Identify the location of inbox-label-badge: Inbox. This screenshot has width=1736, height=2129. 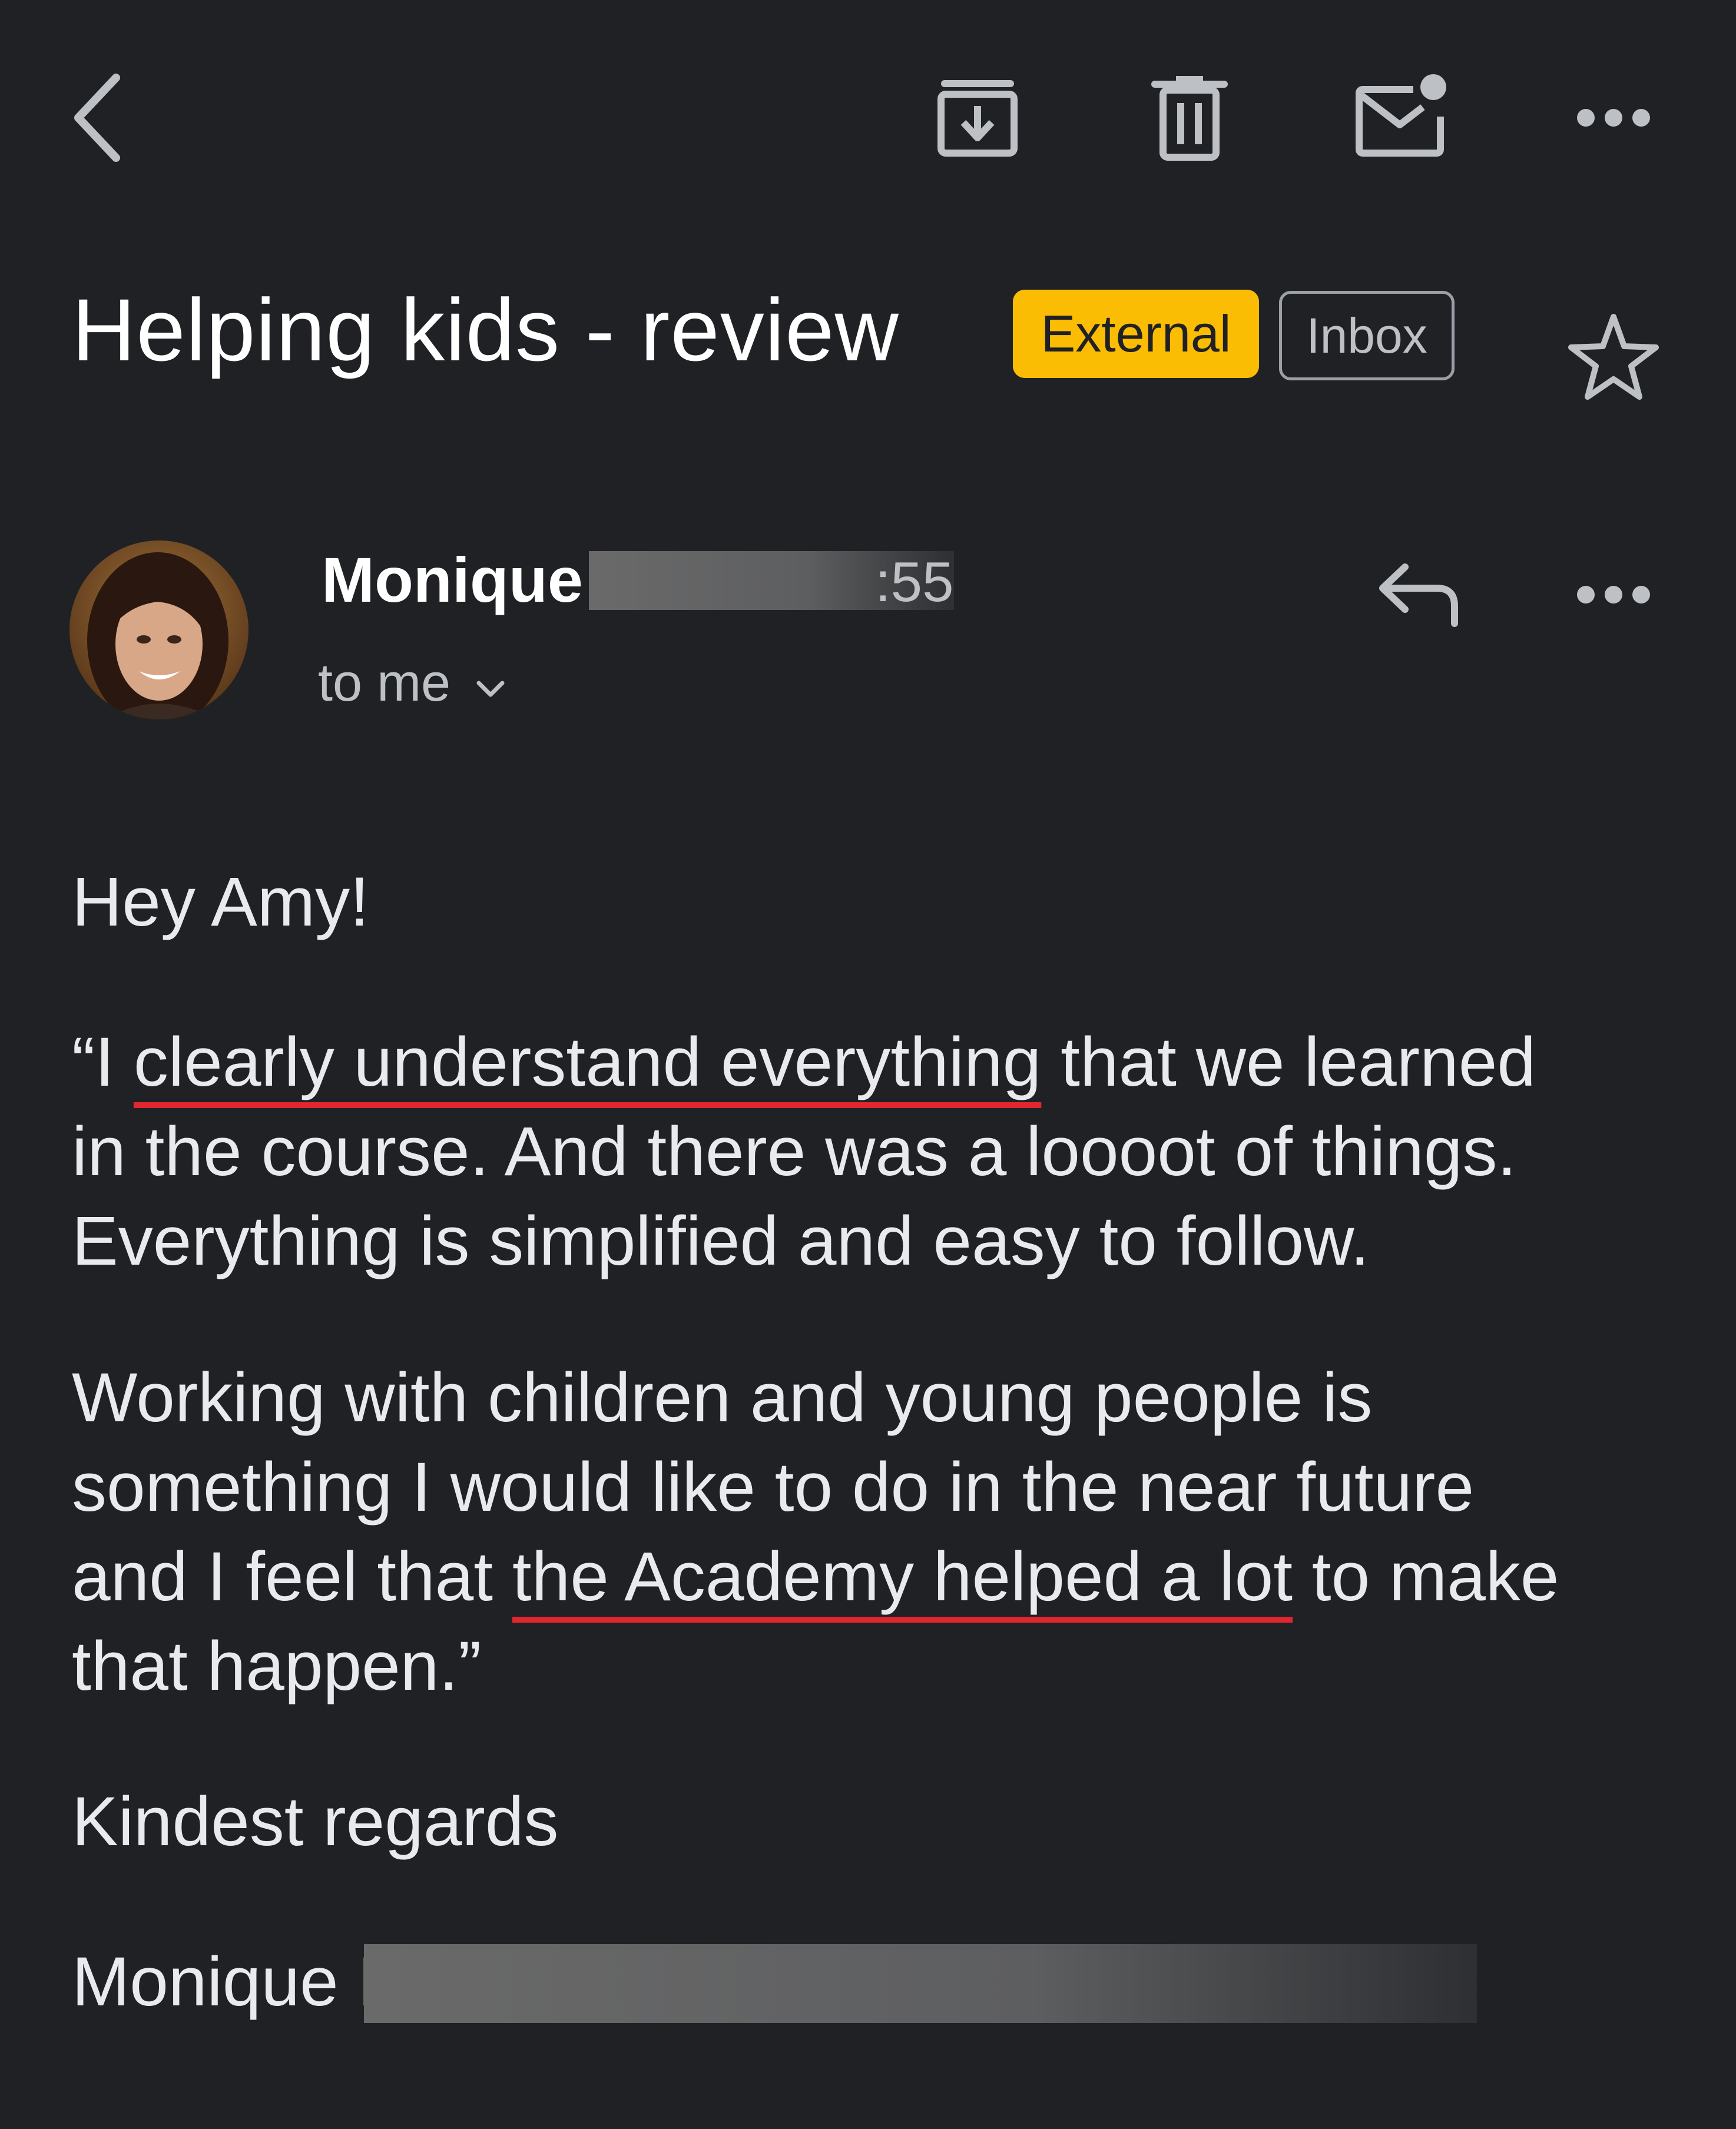
(1367, 335).